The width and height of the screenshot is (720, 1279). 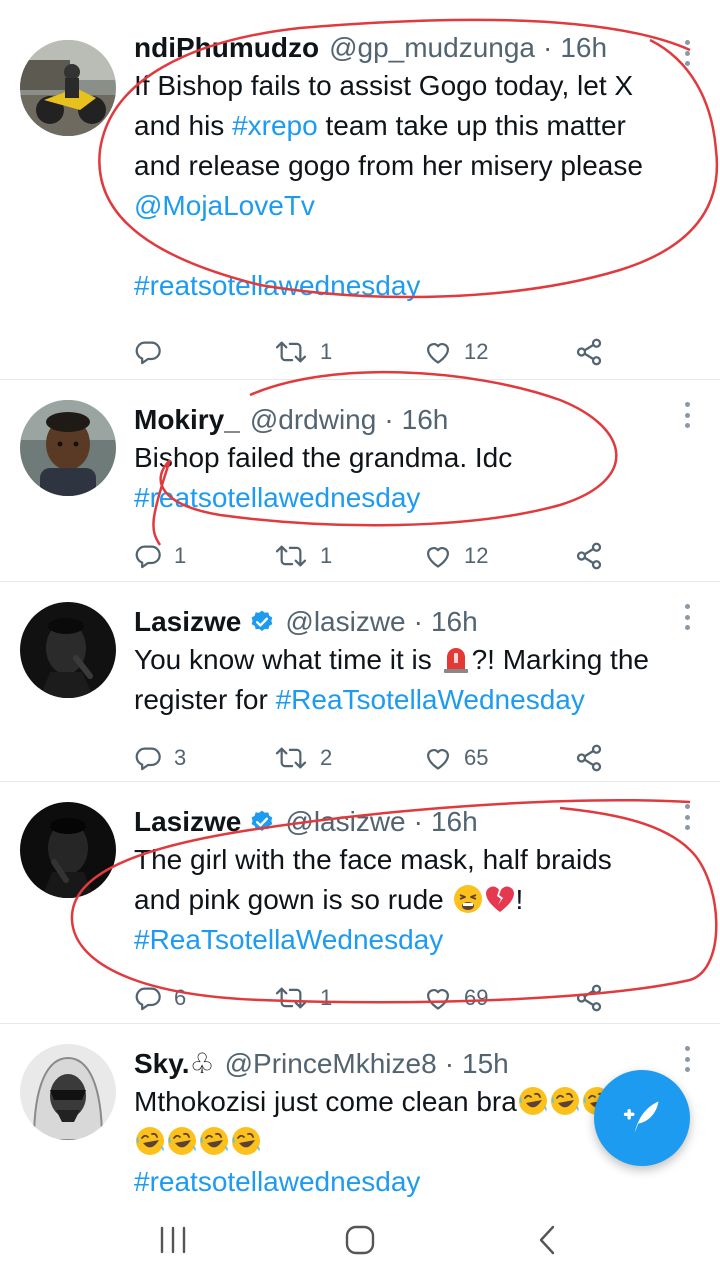 What do you see at coordinates (275, 125) in the screenshot?
I see `hashtag-or-mention-link: #xrepo` at bounding box center [275, 125].